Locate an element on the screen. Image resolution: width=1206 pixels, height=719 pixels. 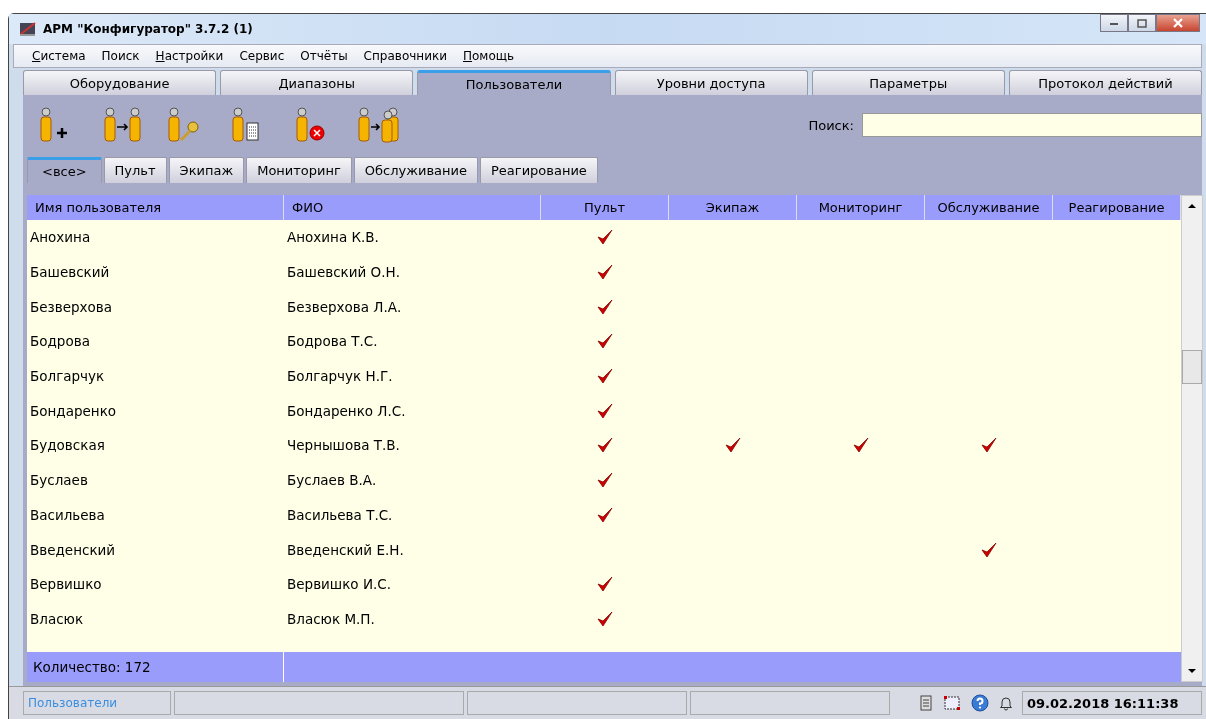
table-cell-text: Болгарчук Н.Г. is located at coordinates (340, 376).